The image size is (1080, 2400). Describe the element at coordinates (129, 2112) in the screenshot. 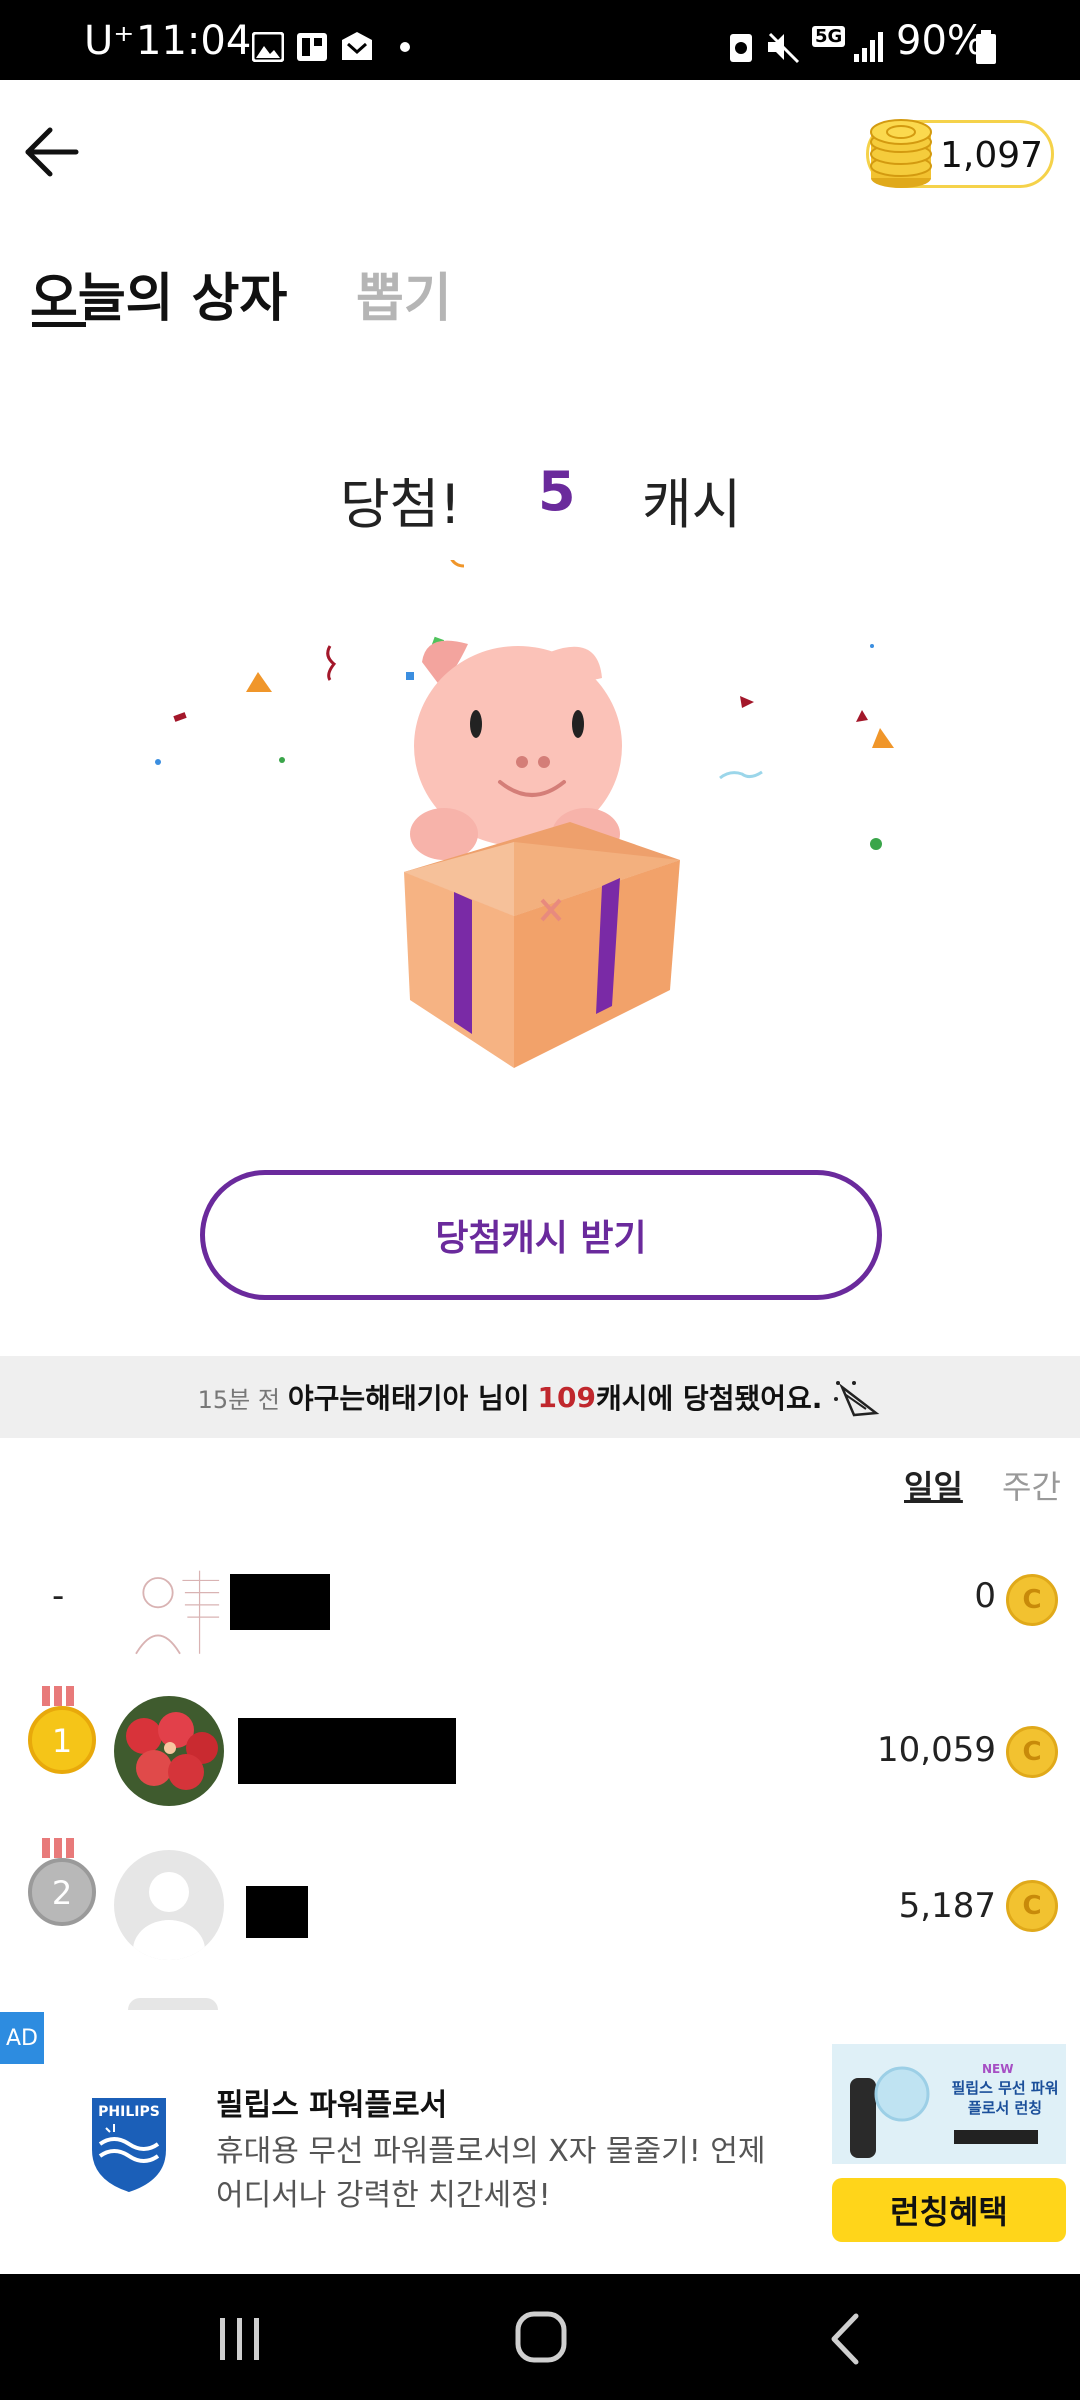

I see `svg-text: PHILIPS` at that location.